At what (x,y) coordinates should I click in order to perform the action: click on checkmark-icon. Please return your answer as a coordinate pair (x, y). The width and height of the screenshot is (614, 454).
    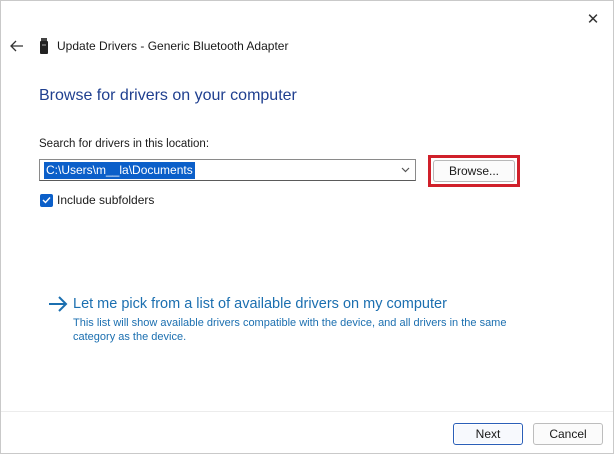
    Looking at the image, I should click on (46, 200).